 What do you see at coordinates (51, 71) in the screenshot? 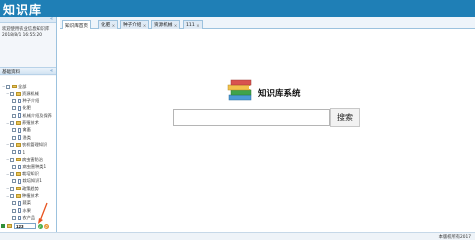
I see `collapse-panel-icon: «` at bounding box center [51, 71].